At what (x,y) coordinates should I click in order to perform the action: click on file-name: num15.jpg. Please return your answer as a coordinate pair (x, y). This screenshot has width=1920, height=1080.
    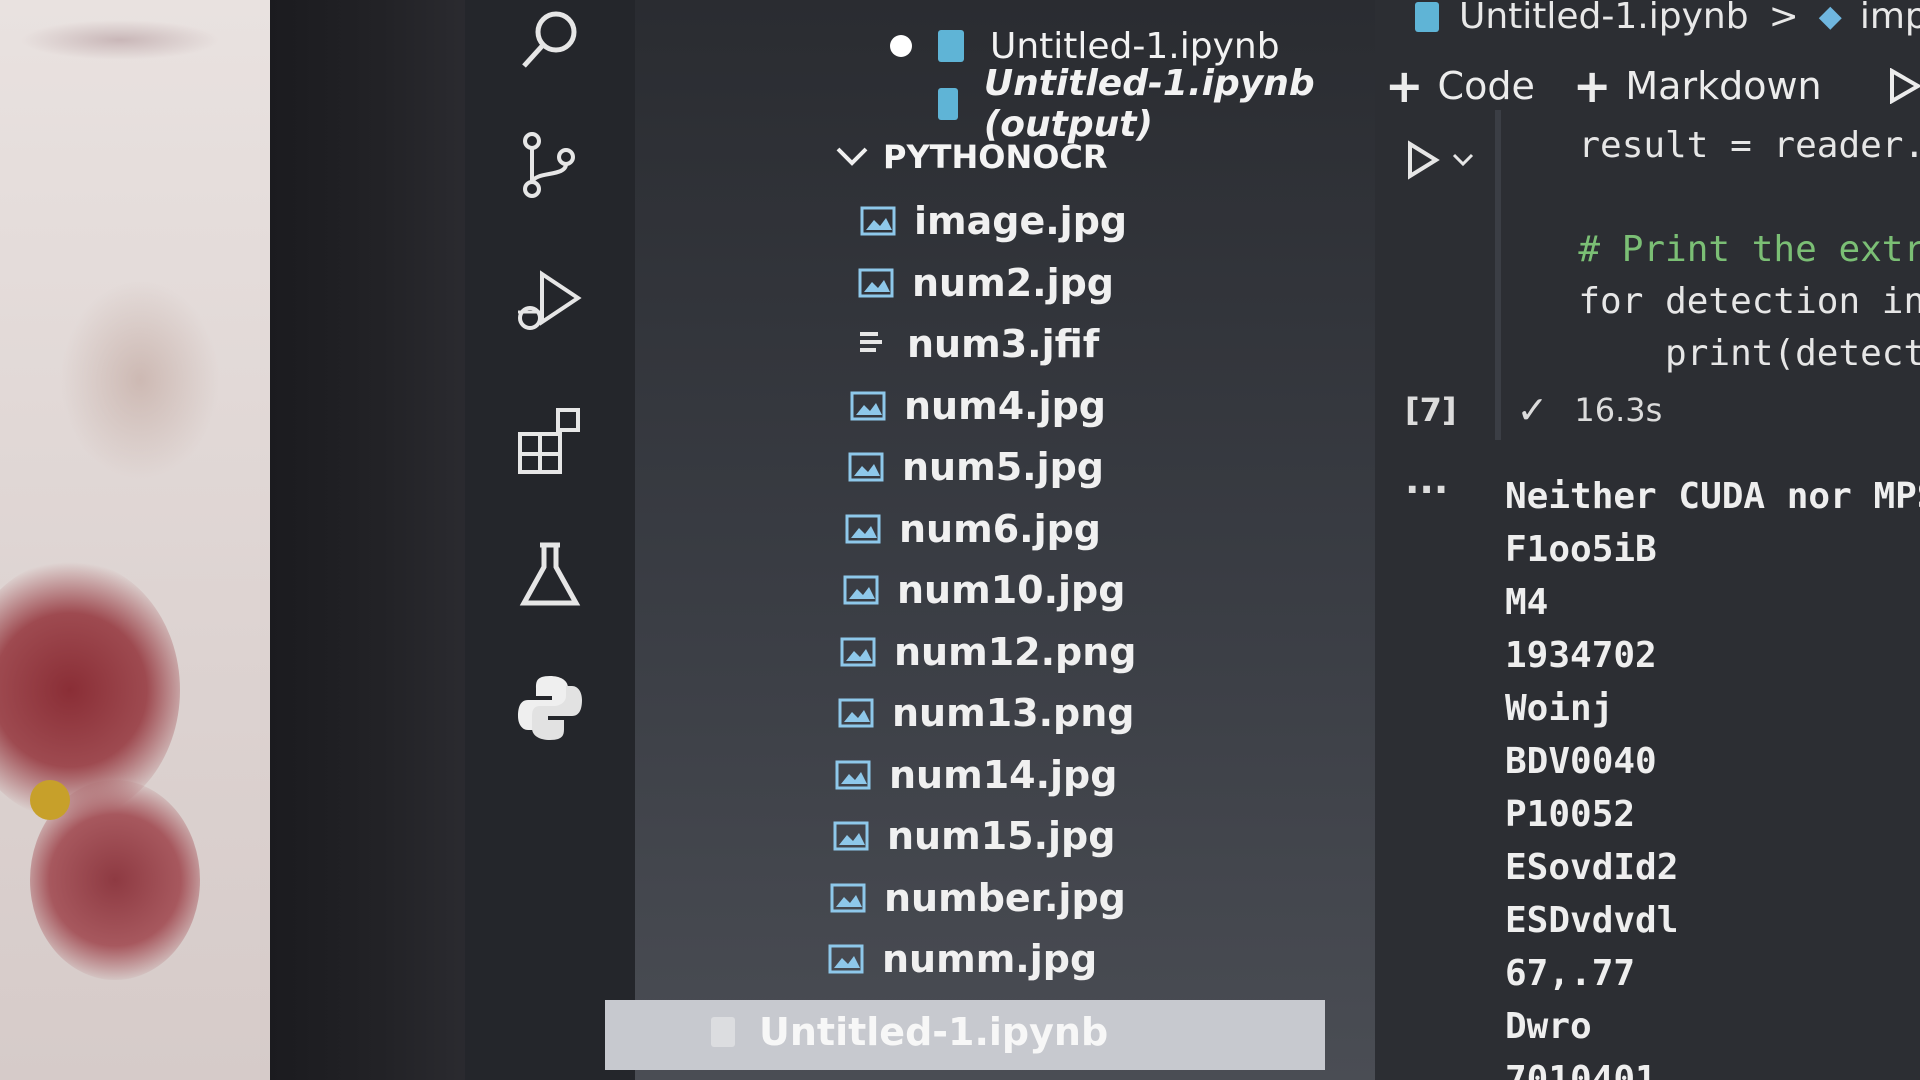
    Looking at the image, I should click on (1001, 836).